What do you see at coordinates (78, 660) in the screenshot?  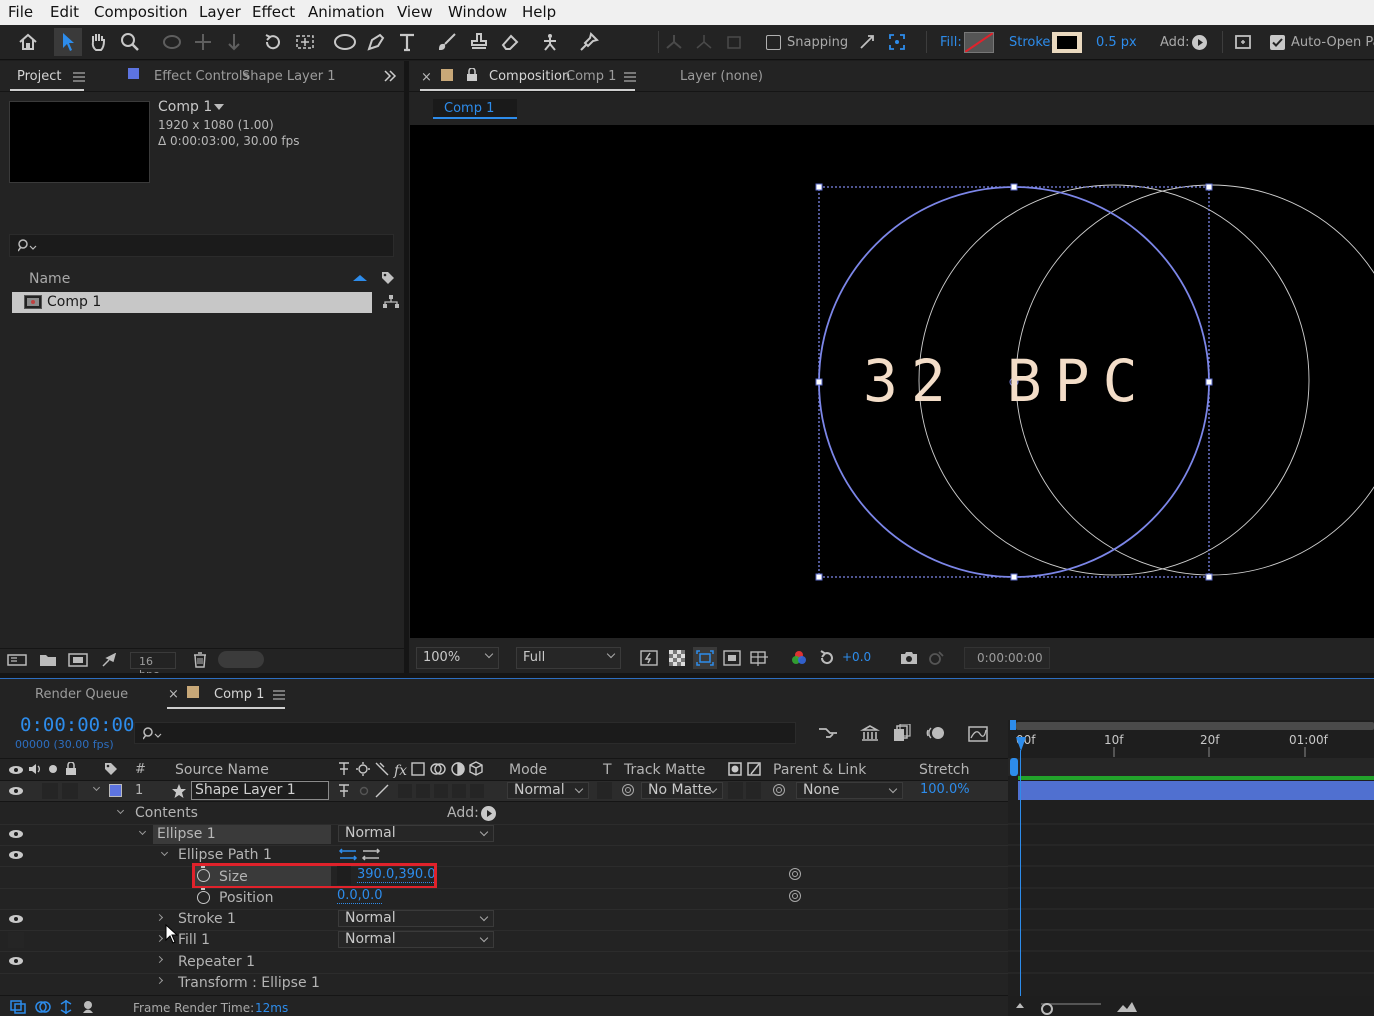 I see `new-composition-icon` at bounding box center [78, 660].